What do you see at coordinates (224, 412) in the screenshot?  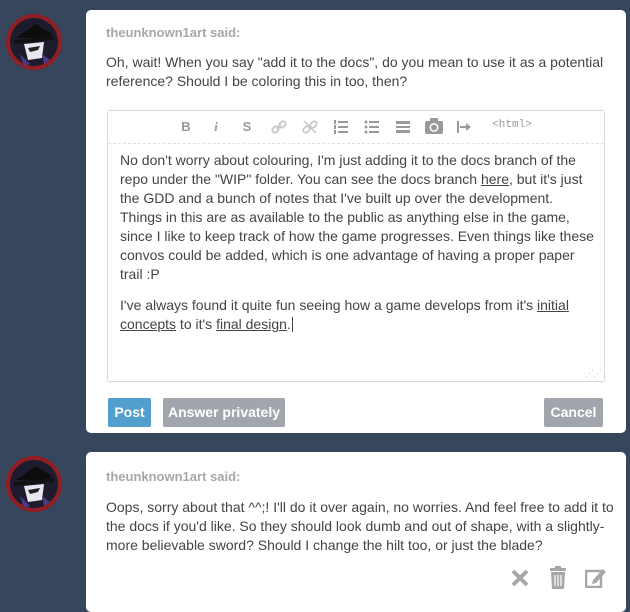 I see `answer-privately-button: Answer privately` at bounding box center [224, 412].